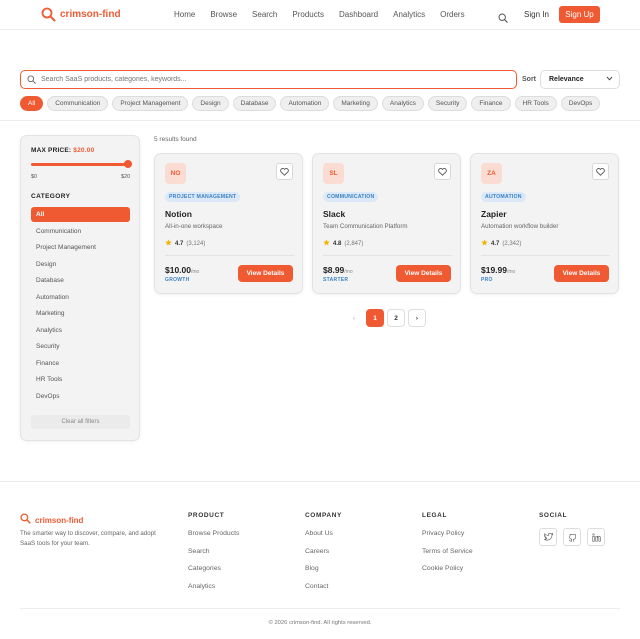  Describe the element at coordinates (213, 539) in the screenshot. I see `footer-link: Browse Products` at that location.